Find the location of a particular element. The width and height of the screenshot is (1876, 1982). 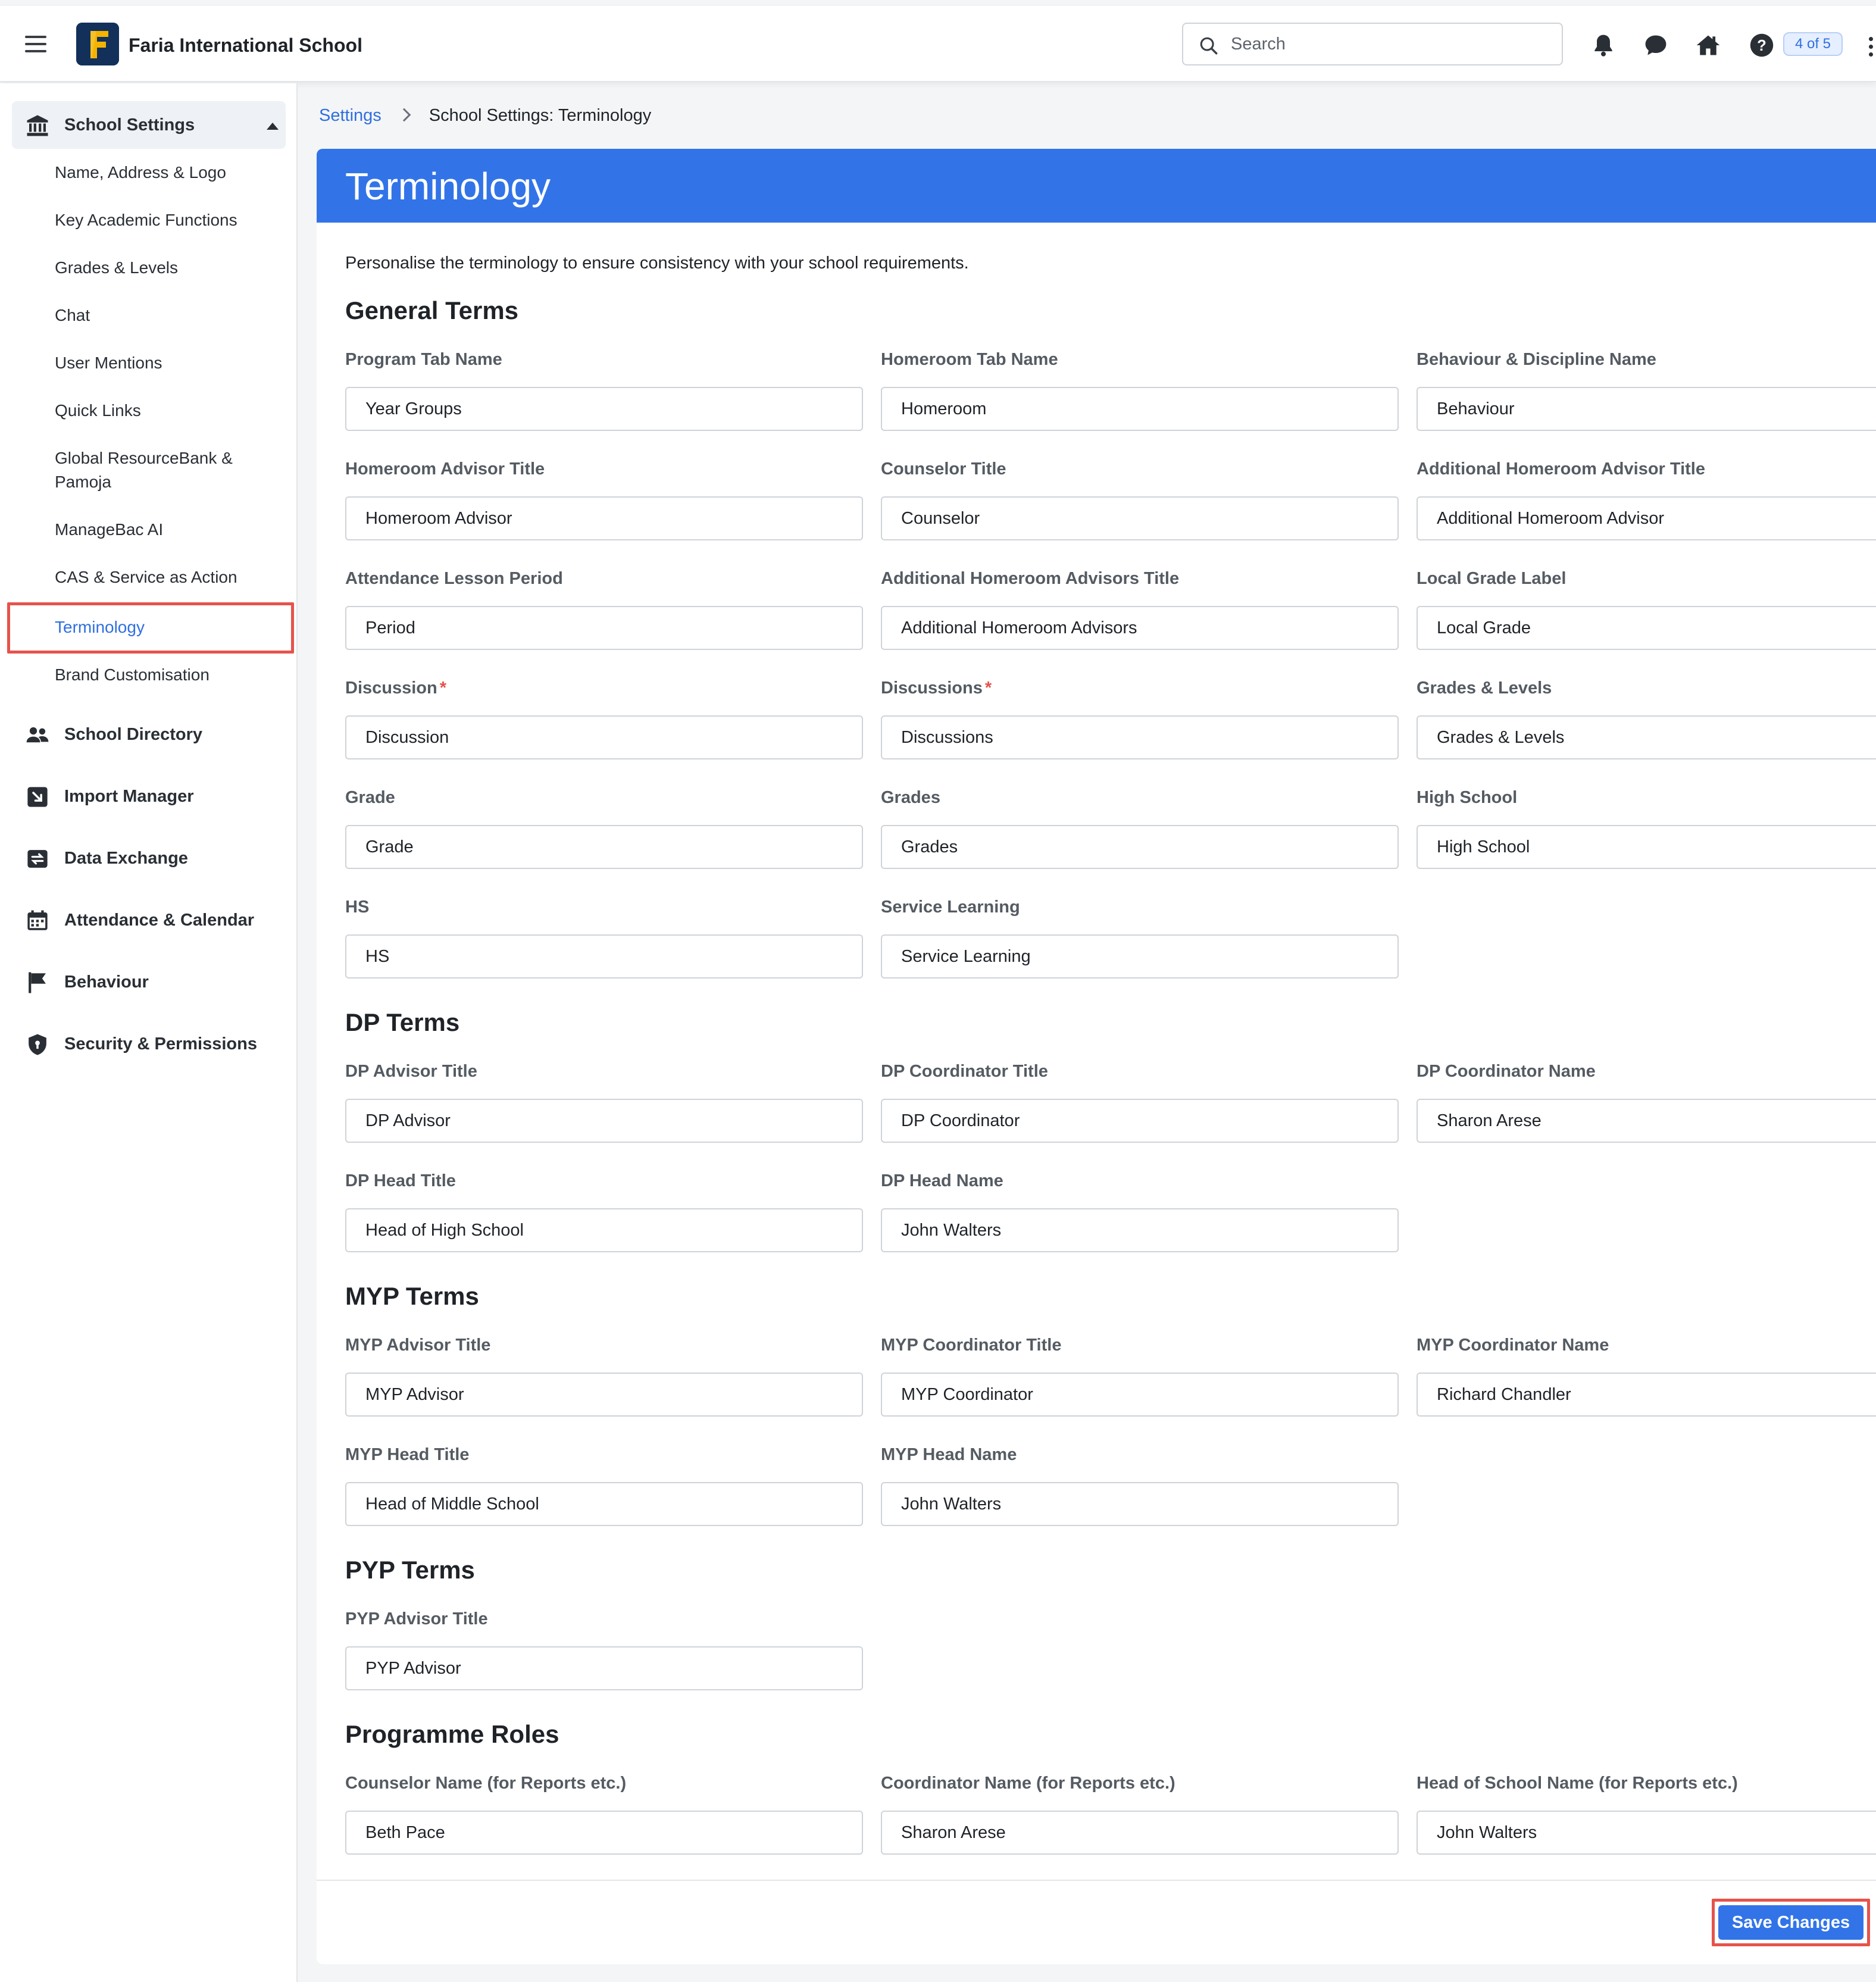

program-tab-name-input is located at coordinates (604, 409).